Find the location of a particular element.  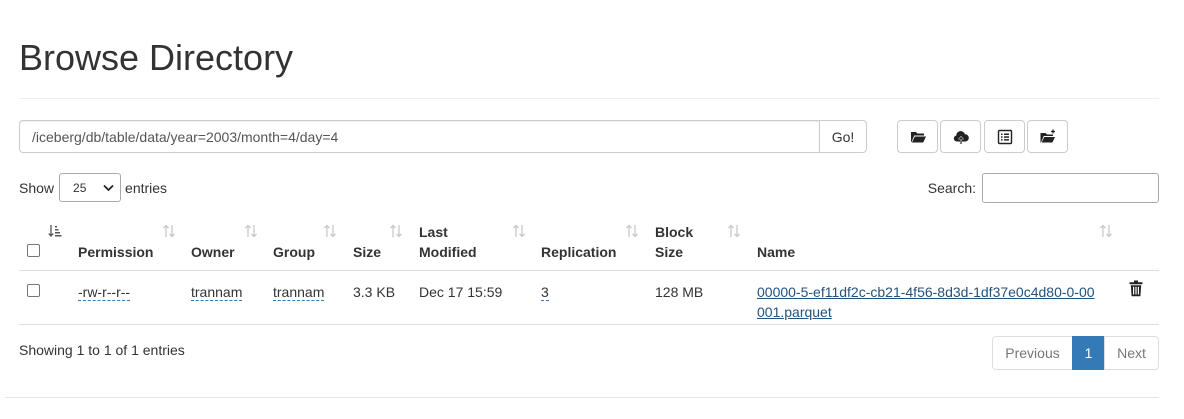

list-alt-icon is located at coordinates (1004, 136).